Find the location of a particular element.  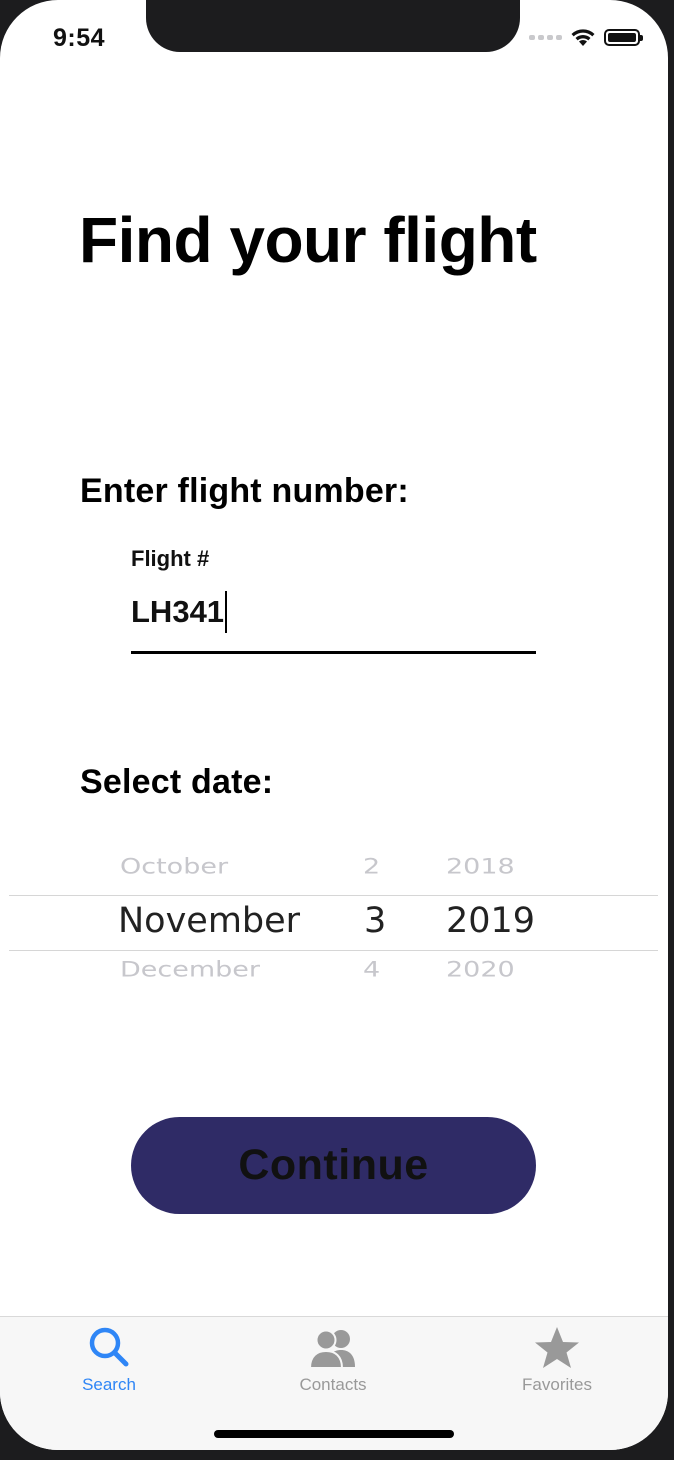

tab-contacts-label: Contacts is located at coordinates (333, 1384).